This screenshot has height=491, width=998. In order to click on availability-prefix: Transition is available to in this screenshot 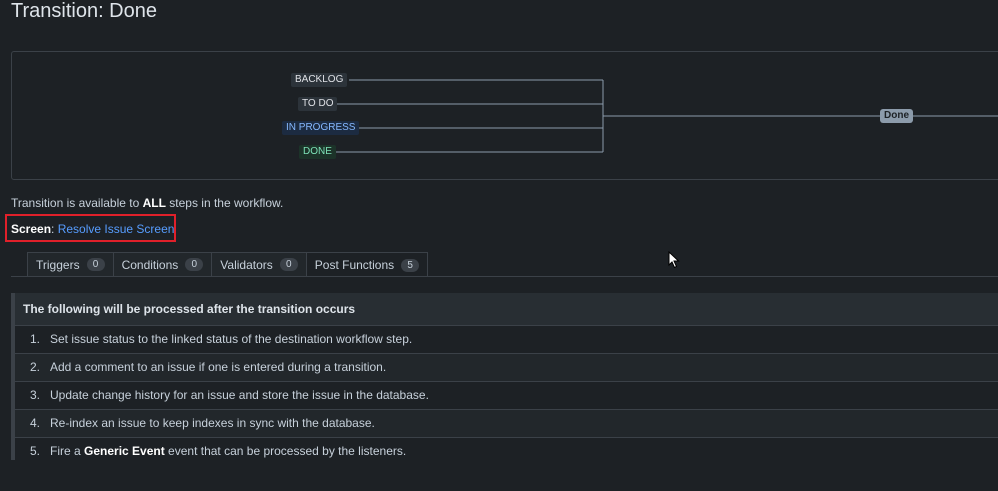, I will do `click(77, 203)`.